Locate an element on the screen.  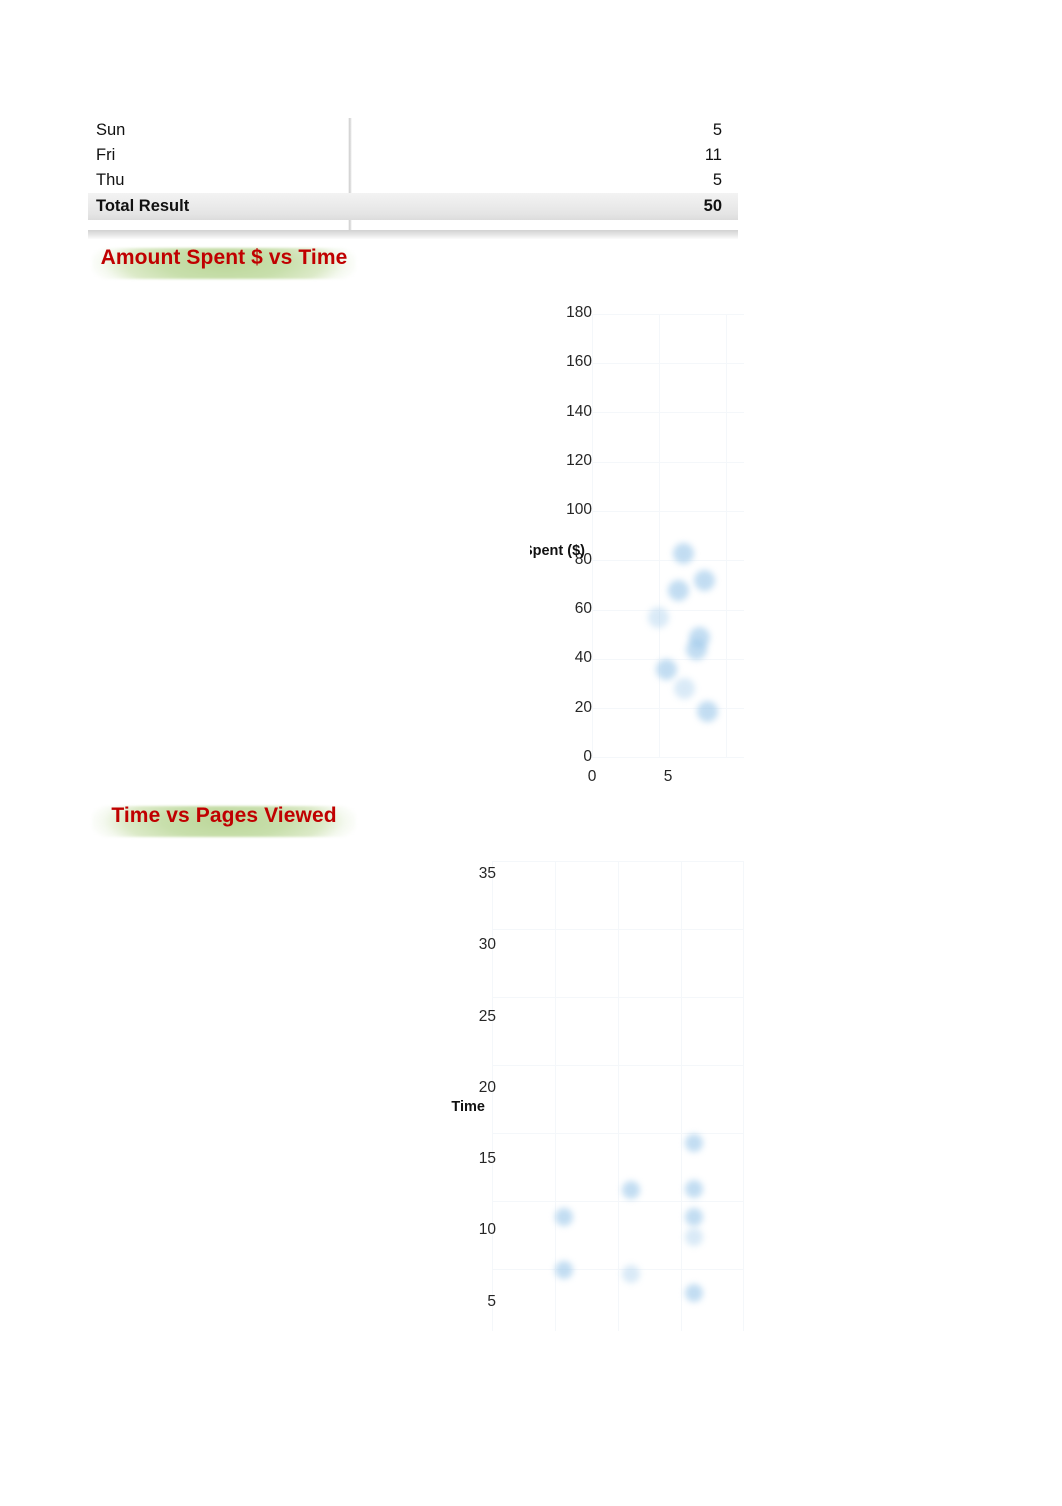
table-row: Sun 5 is located at coordinates (413, 130).